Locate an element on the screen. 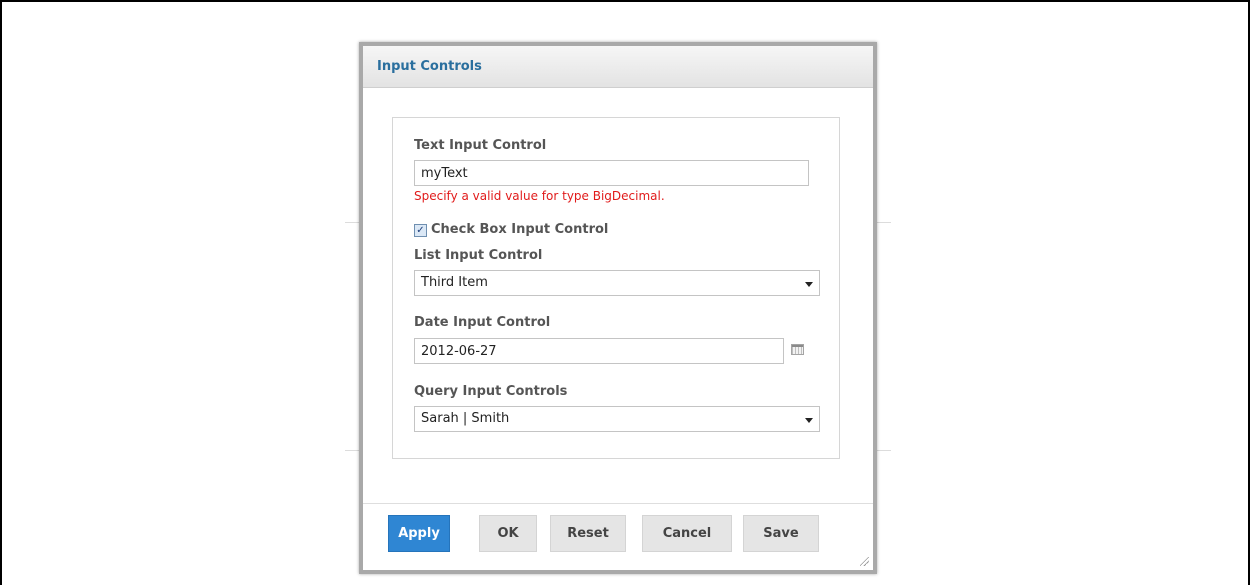  list-input-value: Third Item is located at coordinates (454, 282).